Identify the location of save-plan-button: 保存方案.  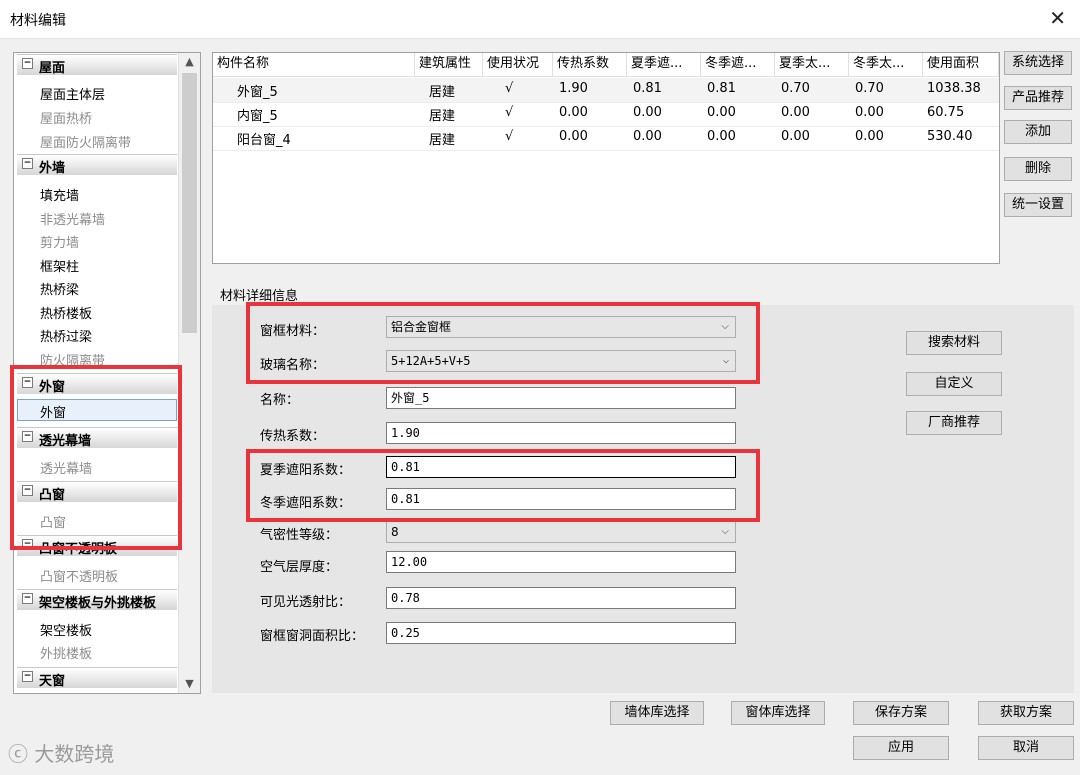
(901, 713).